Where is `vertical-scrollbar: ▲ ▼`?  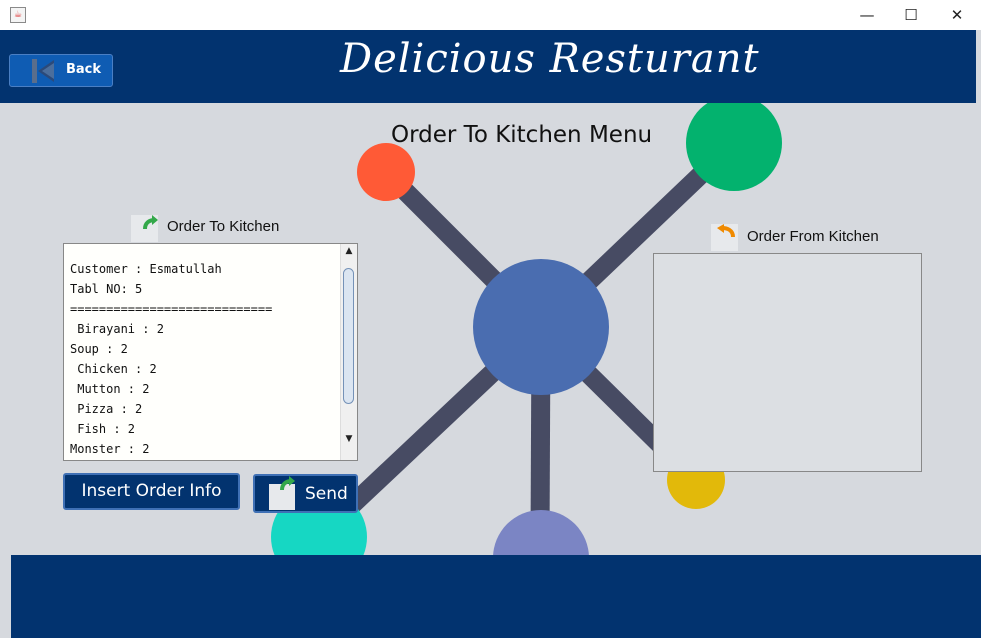
vertical-scrollbar: ▲ ▼ is located at coordinates (348, 352).